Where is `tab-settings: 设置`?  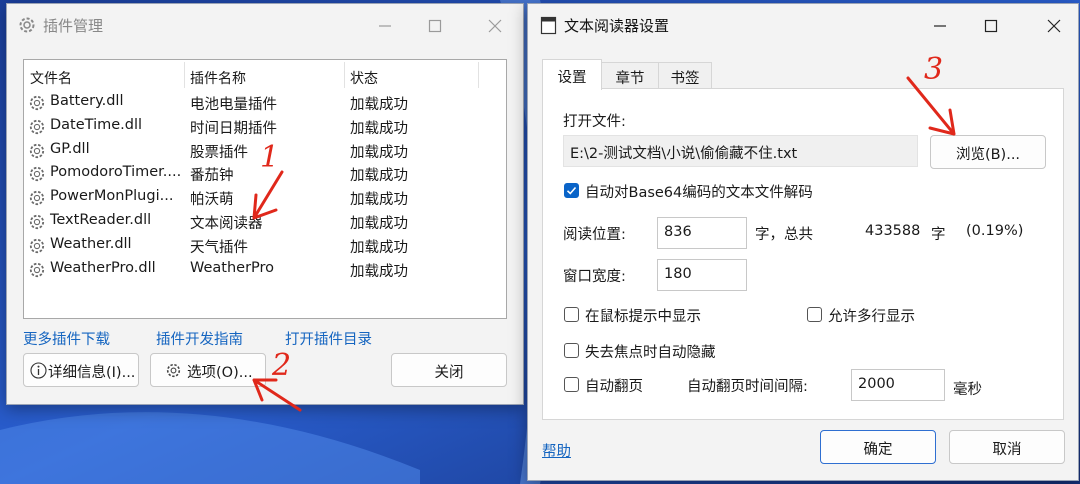
tab-settings: 设置 is located at coordinates (572, 74).